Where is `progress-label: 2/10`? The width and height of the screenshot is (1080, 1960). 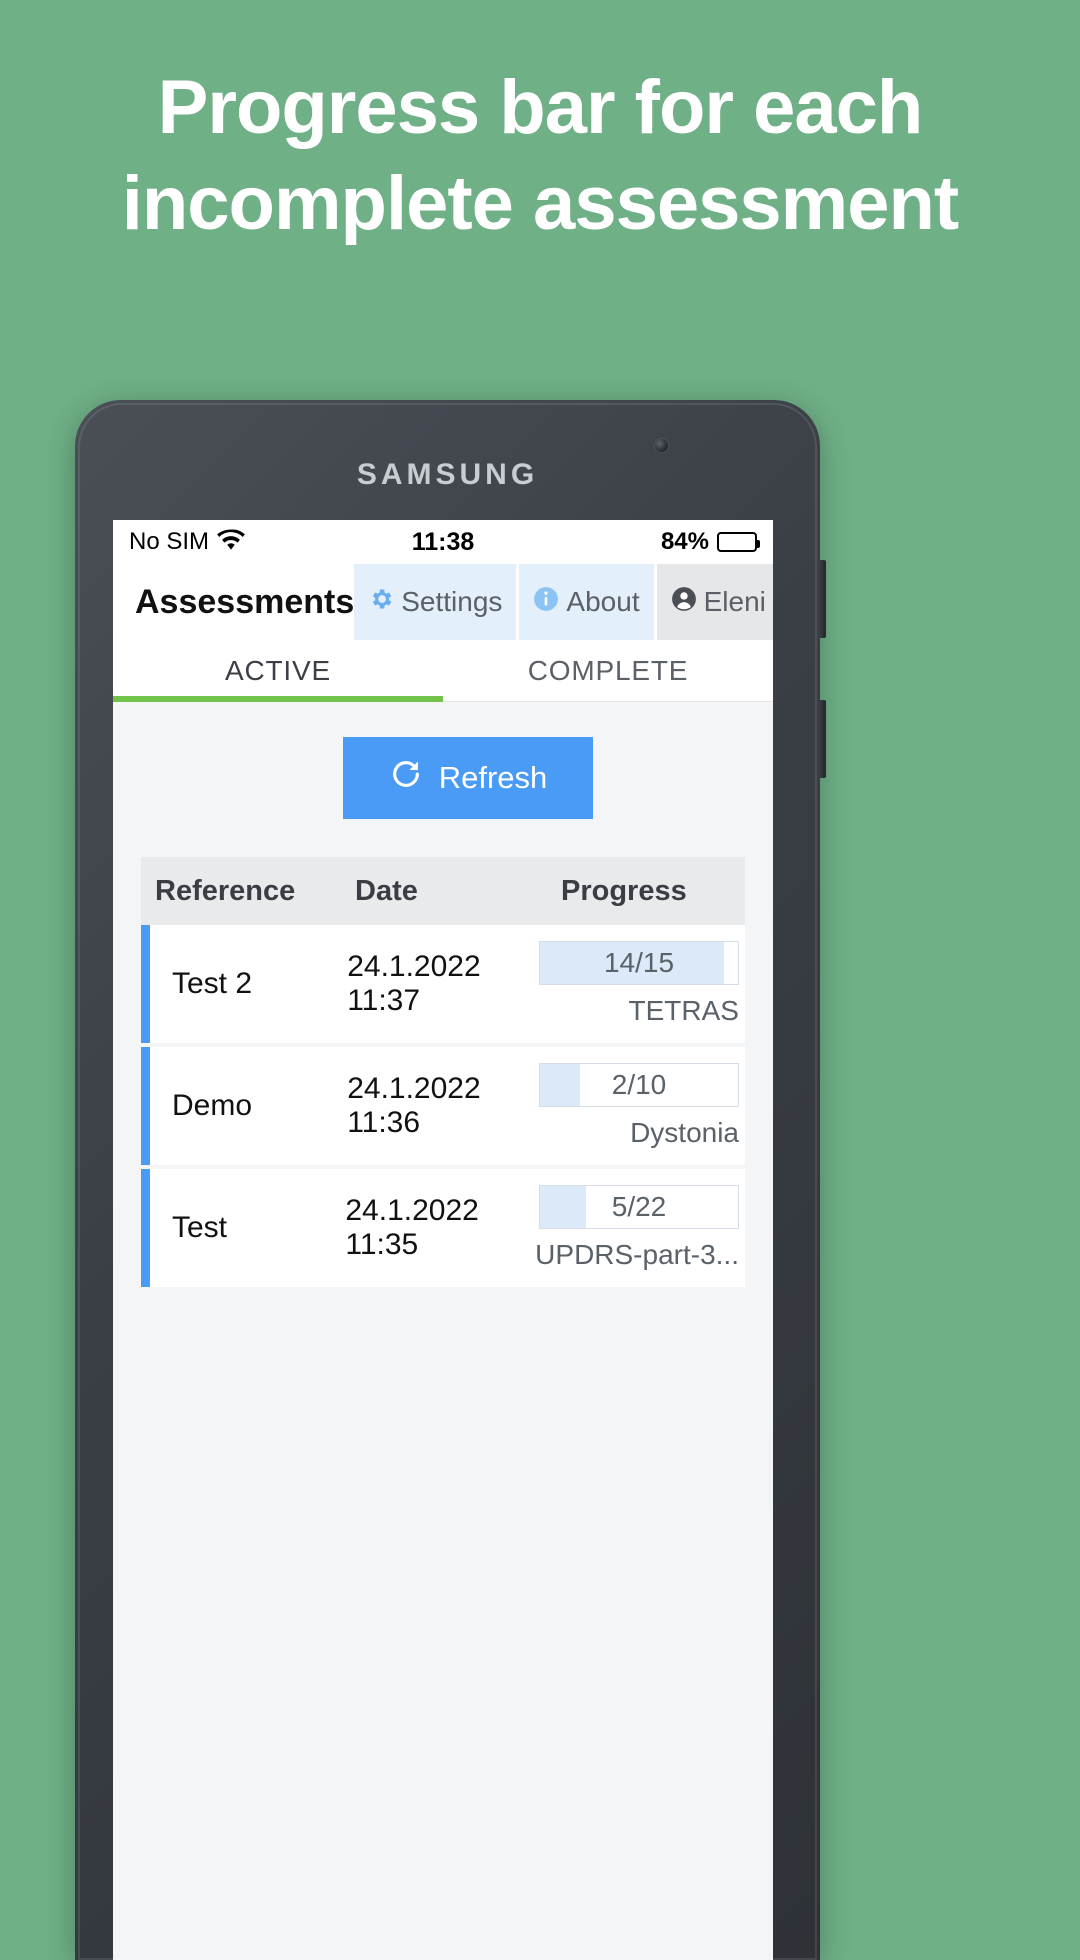 progress-label: 2/10 is located at coordinates (639, 1084).